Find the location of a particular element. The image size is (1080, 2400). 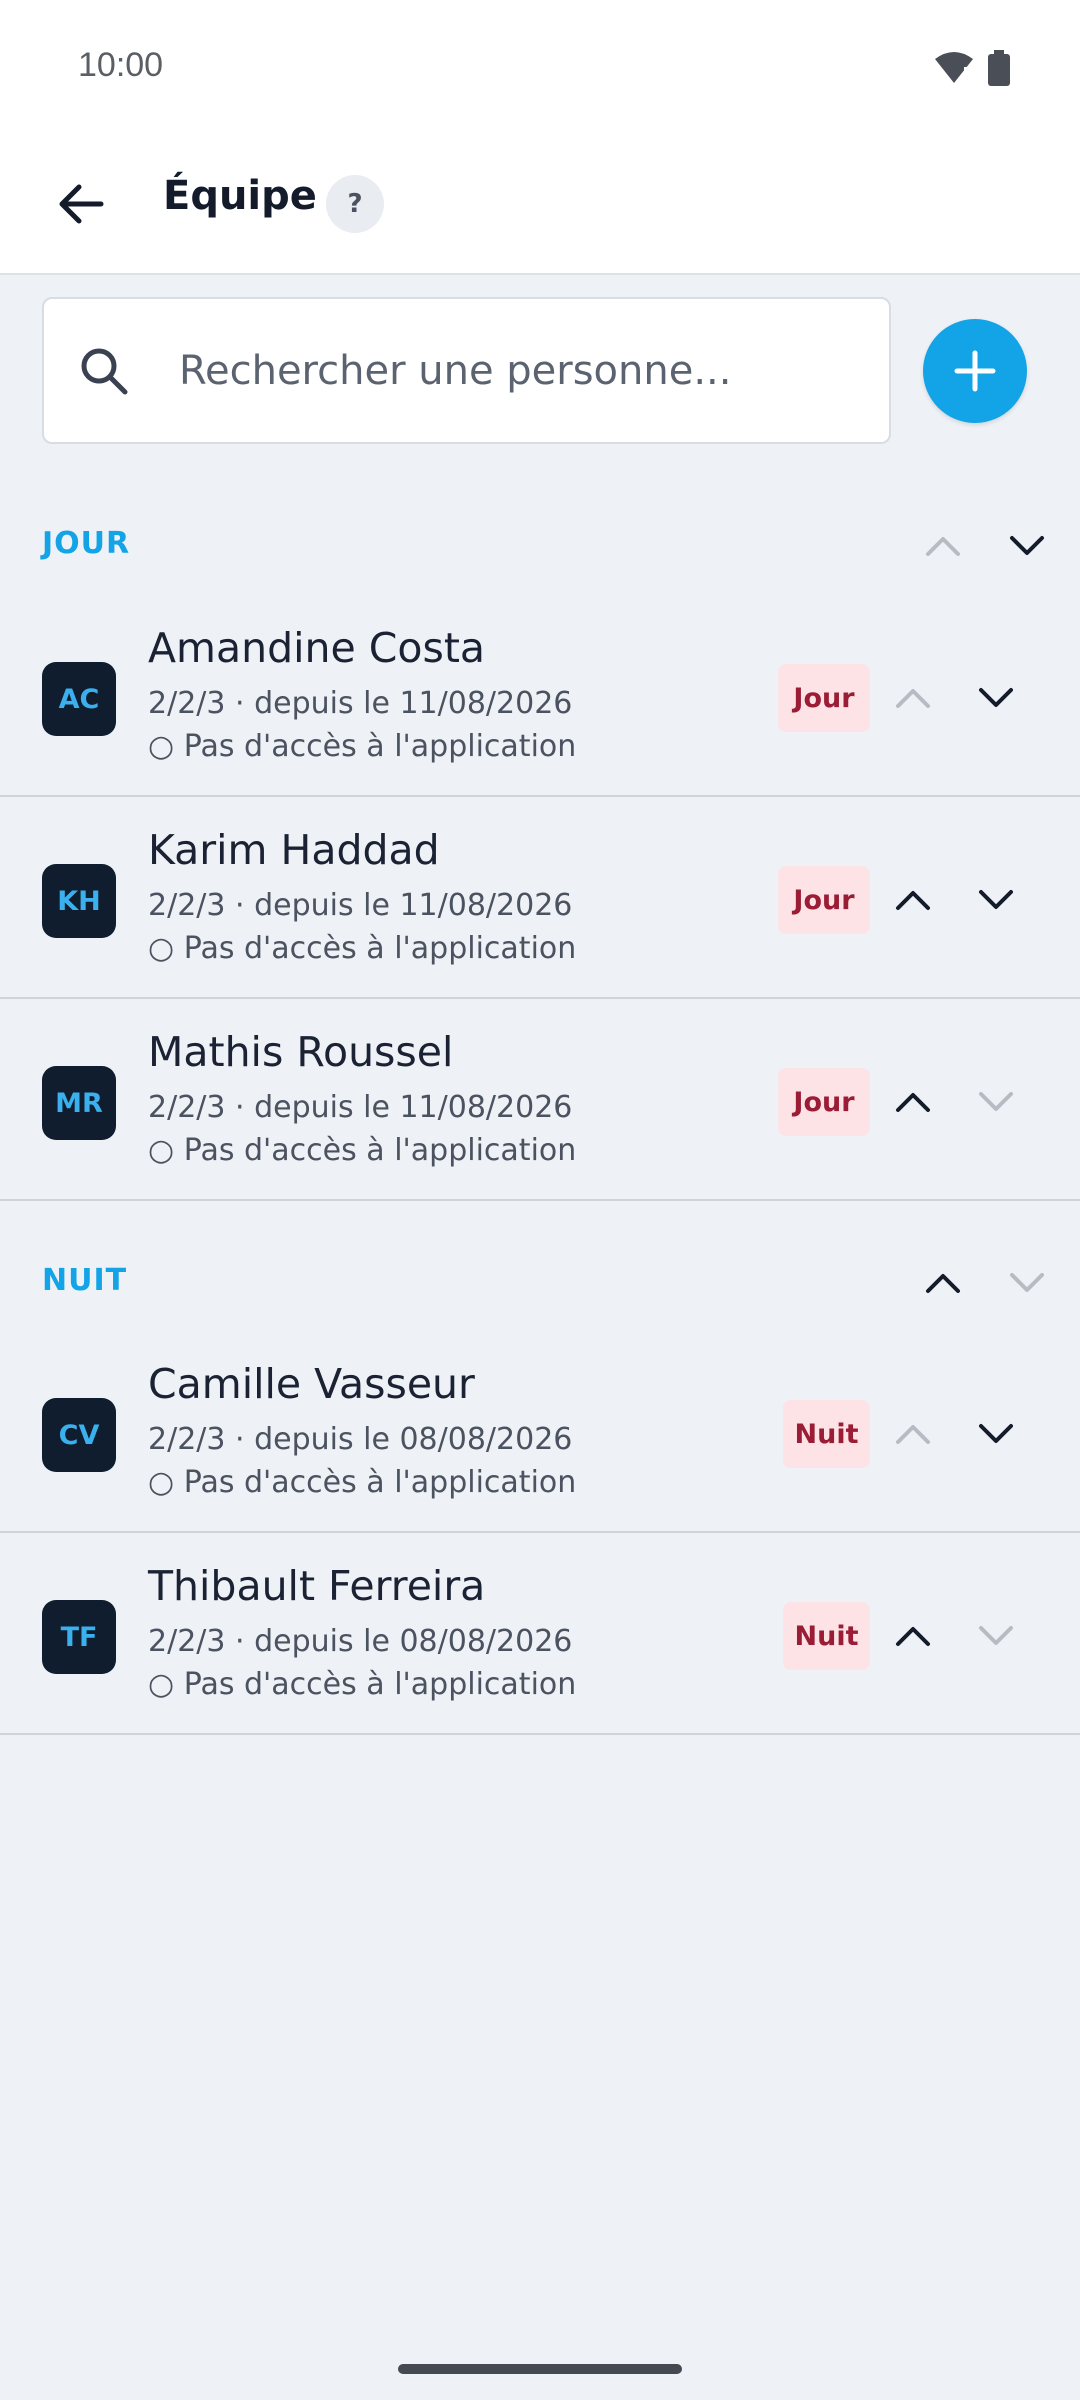

home-indicator is located at coordinates (540, 2369).